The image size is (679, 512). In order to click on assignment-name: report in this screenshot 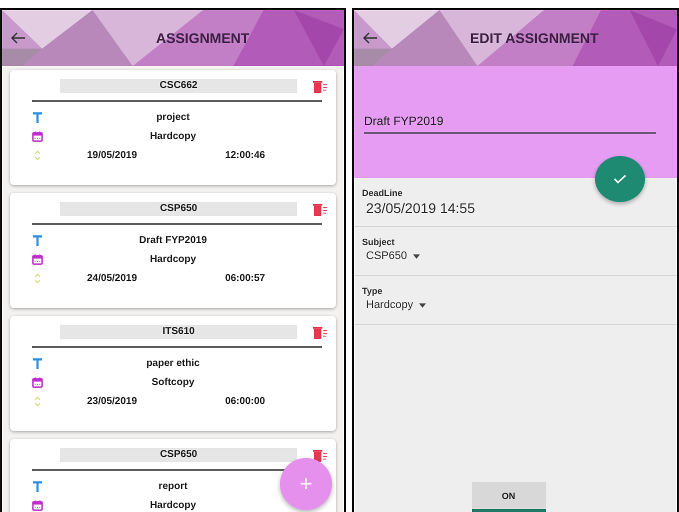, I will do `click(173, 486)`.